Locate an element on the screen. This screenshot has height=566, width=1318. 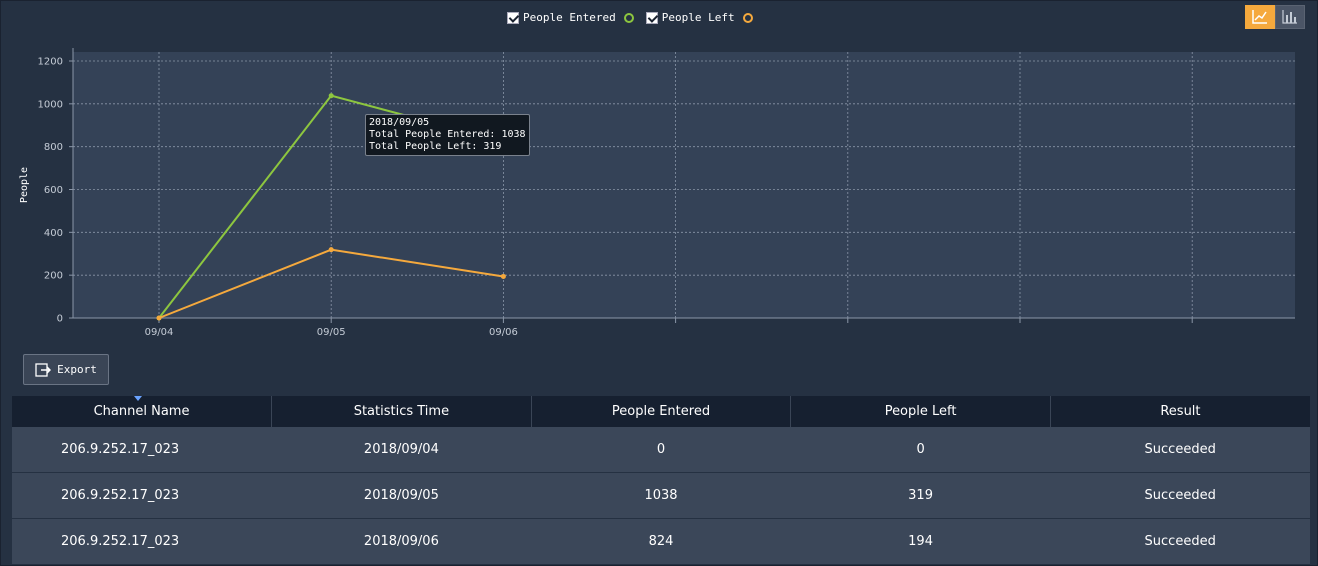
y-tick-label: 200 is located at coordinates (53, 276).